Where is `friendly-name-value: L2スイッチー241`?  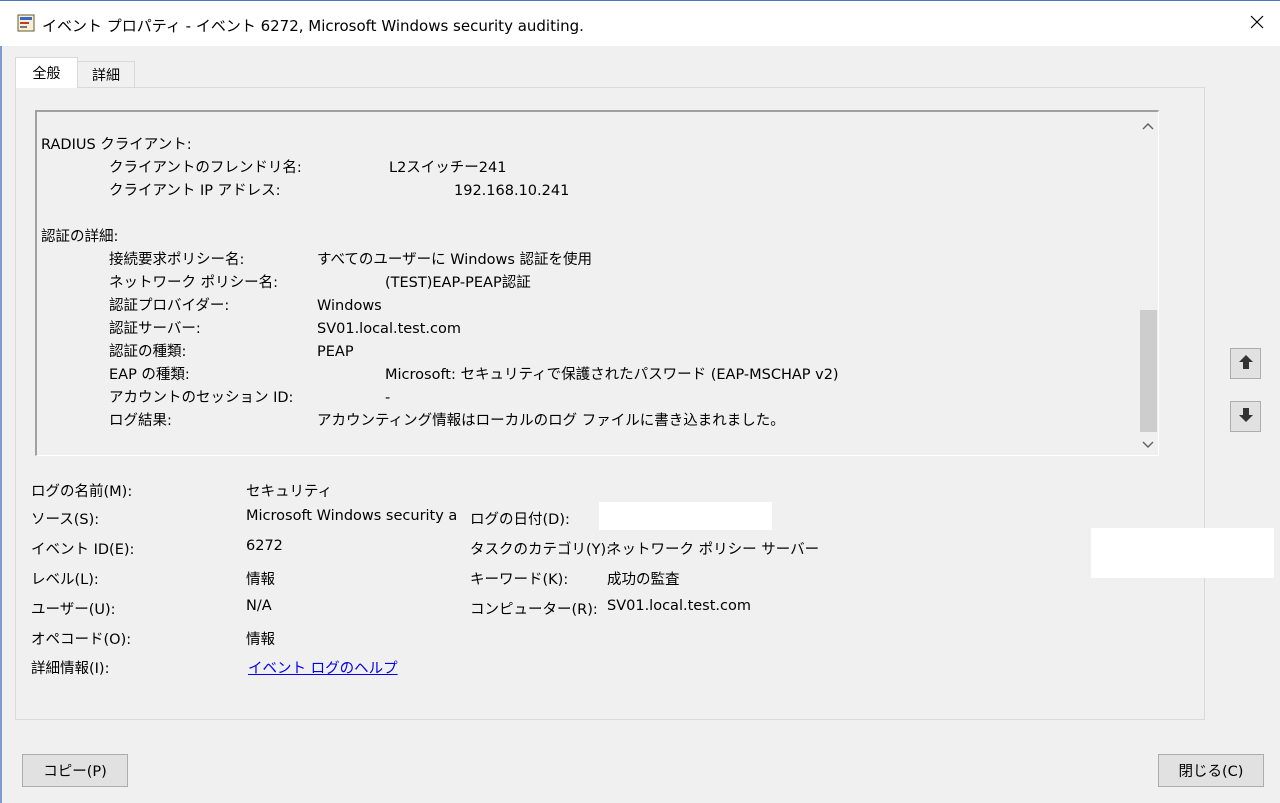 friendly-name-value: L2スイッチー241 is located at coordinates (448, 168).